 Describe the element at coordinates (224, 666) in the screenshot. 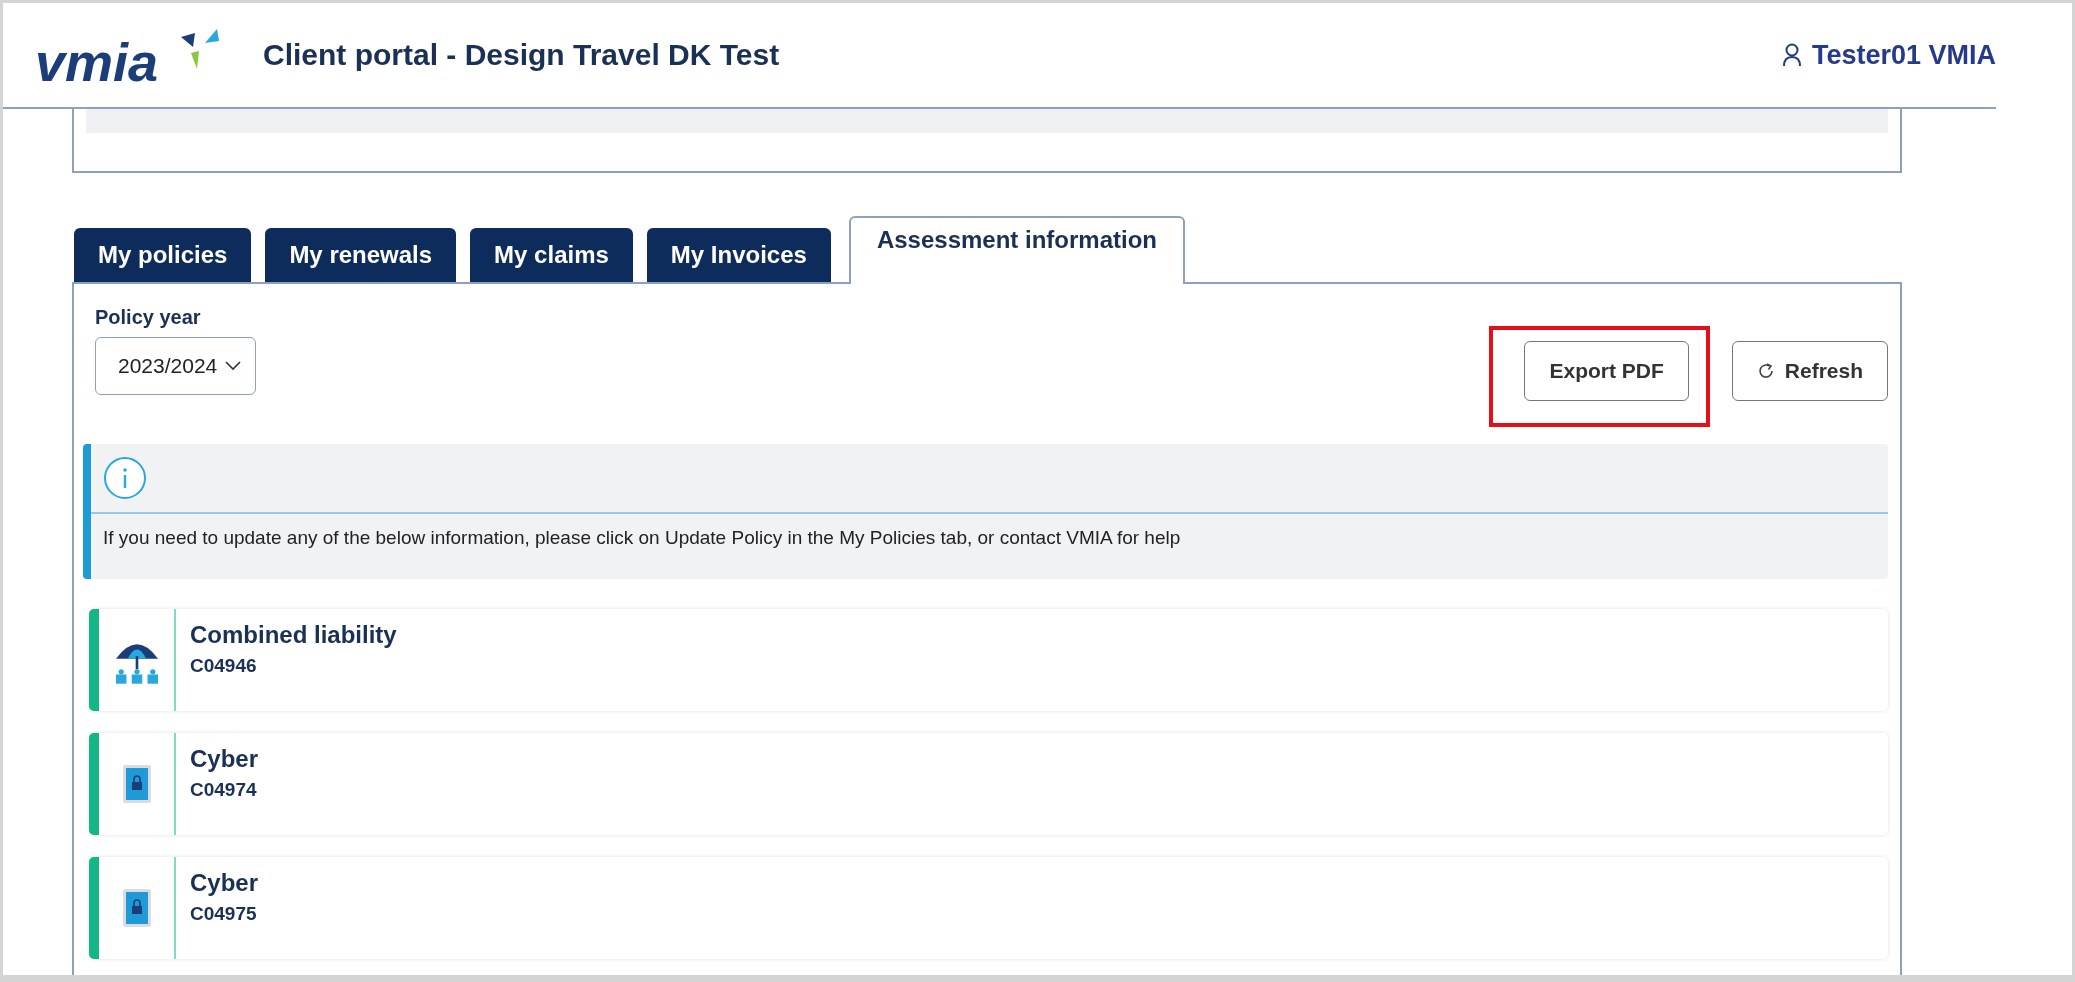

I see `policy-number: C04946` at that location.